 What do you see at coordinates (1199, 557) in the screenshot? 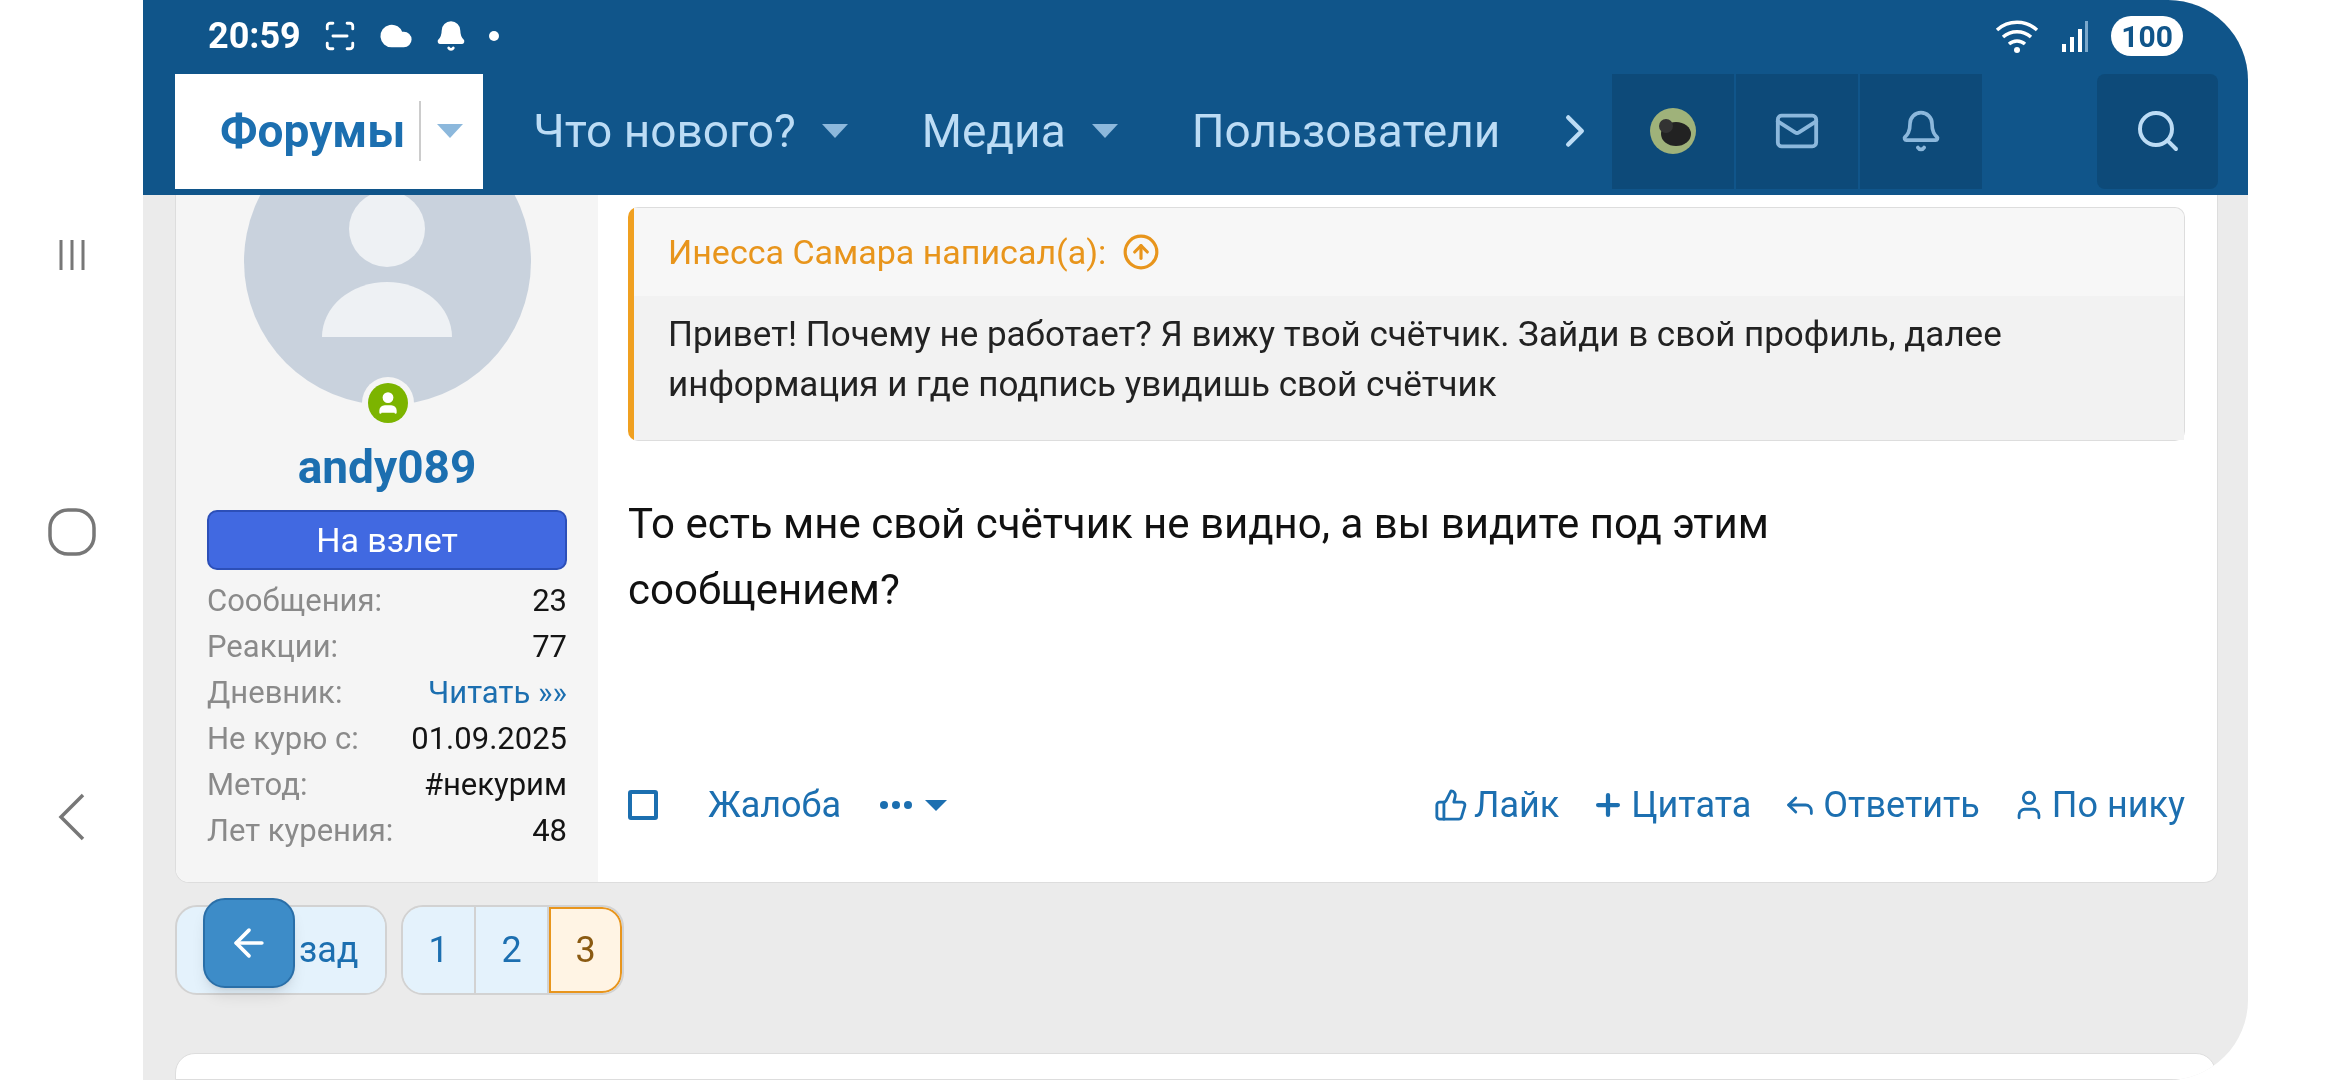
I see `message-text: То есть мне свой счётчик не видно, а вы видите под этим сообщением?` at bounding box center [1199, 557].